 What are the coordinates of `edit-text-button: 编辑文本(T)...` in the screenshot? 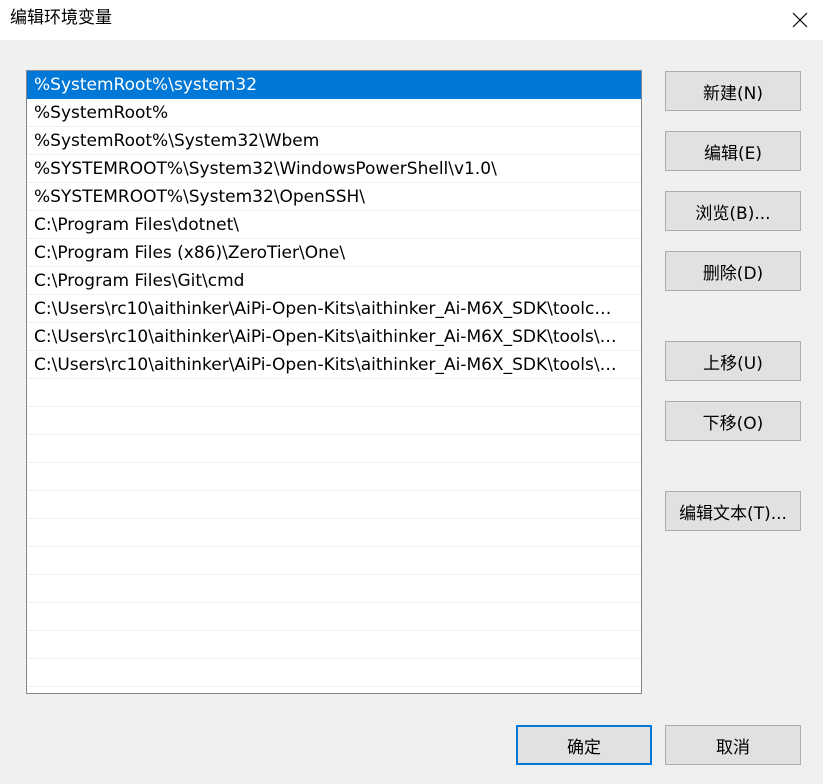 It's located at (733, 511).